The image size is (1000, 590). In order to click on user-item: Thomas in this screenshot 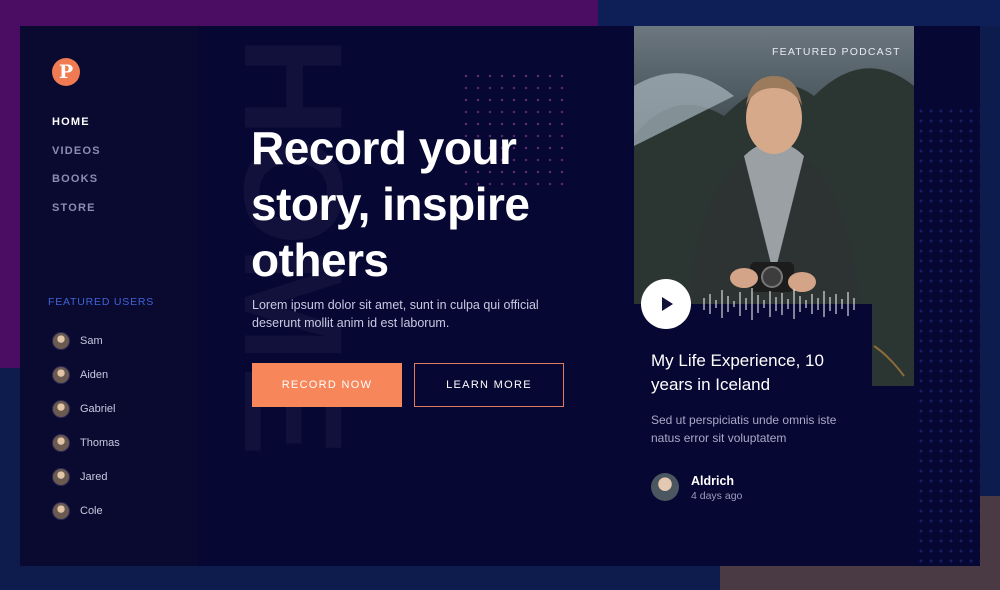, I will do `click(86, 443)`.